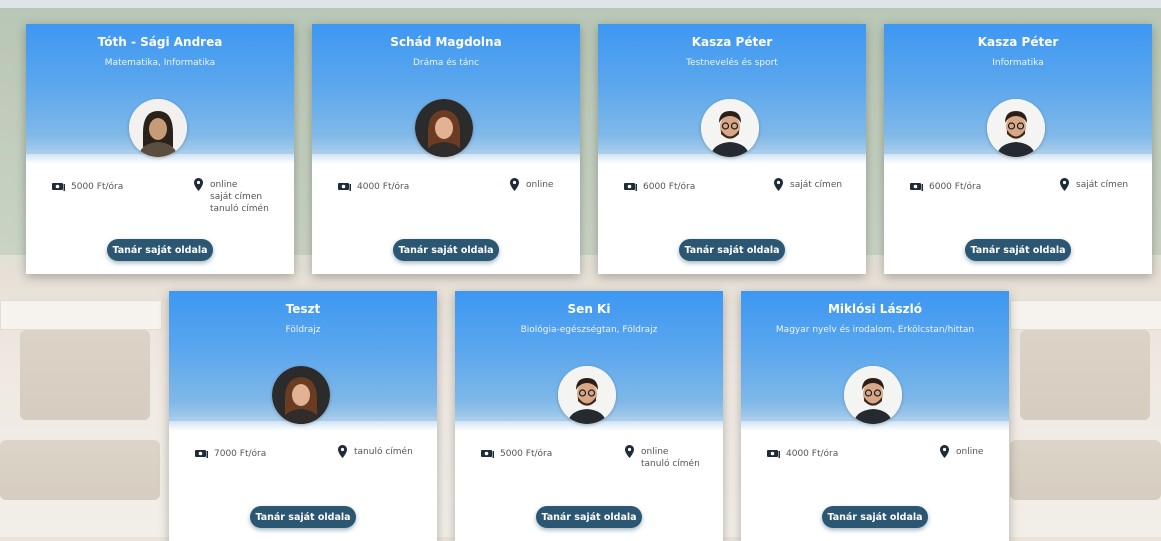 Image resolution: width=1161 pixels, height=541 pixels. What do you see at coordinates (1018, 63) in the screenshot?
I see `teacher-subjects: Informatika` at bounding box center [1018, 63].